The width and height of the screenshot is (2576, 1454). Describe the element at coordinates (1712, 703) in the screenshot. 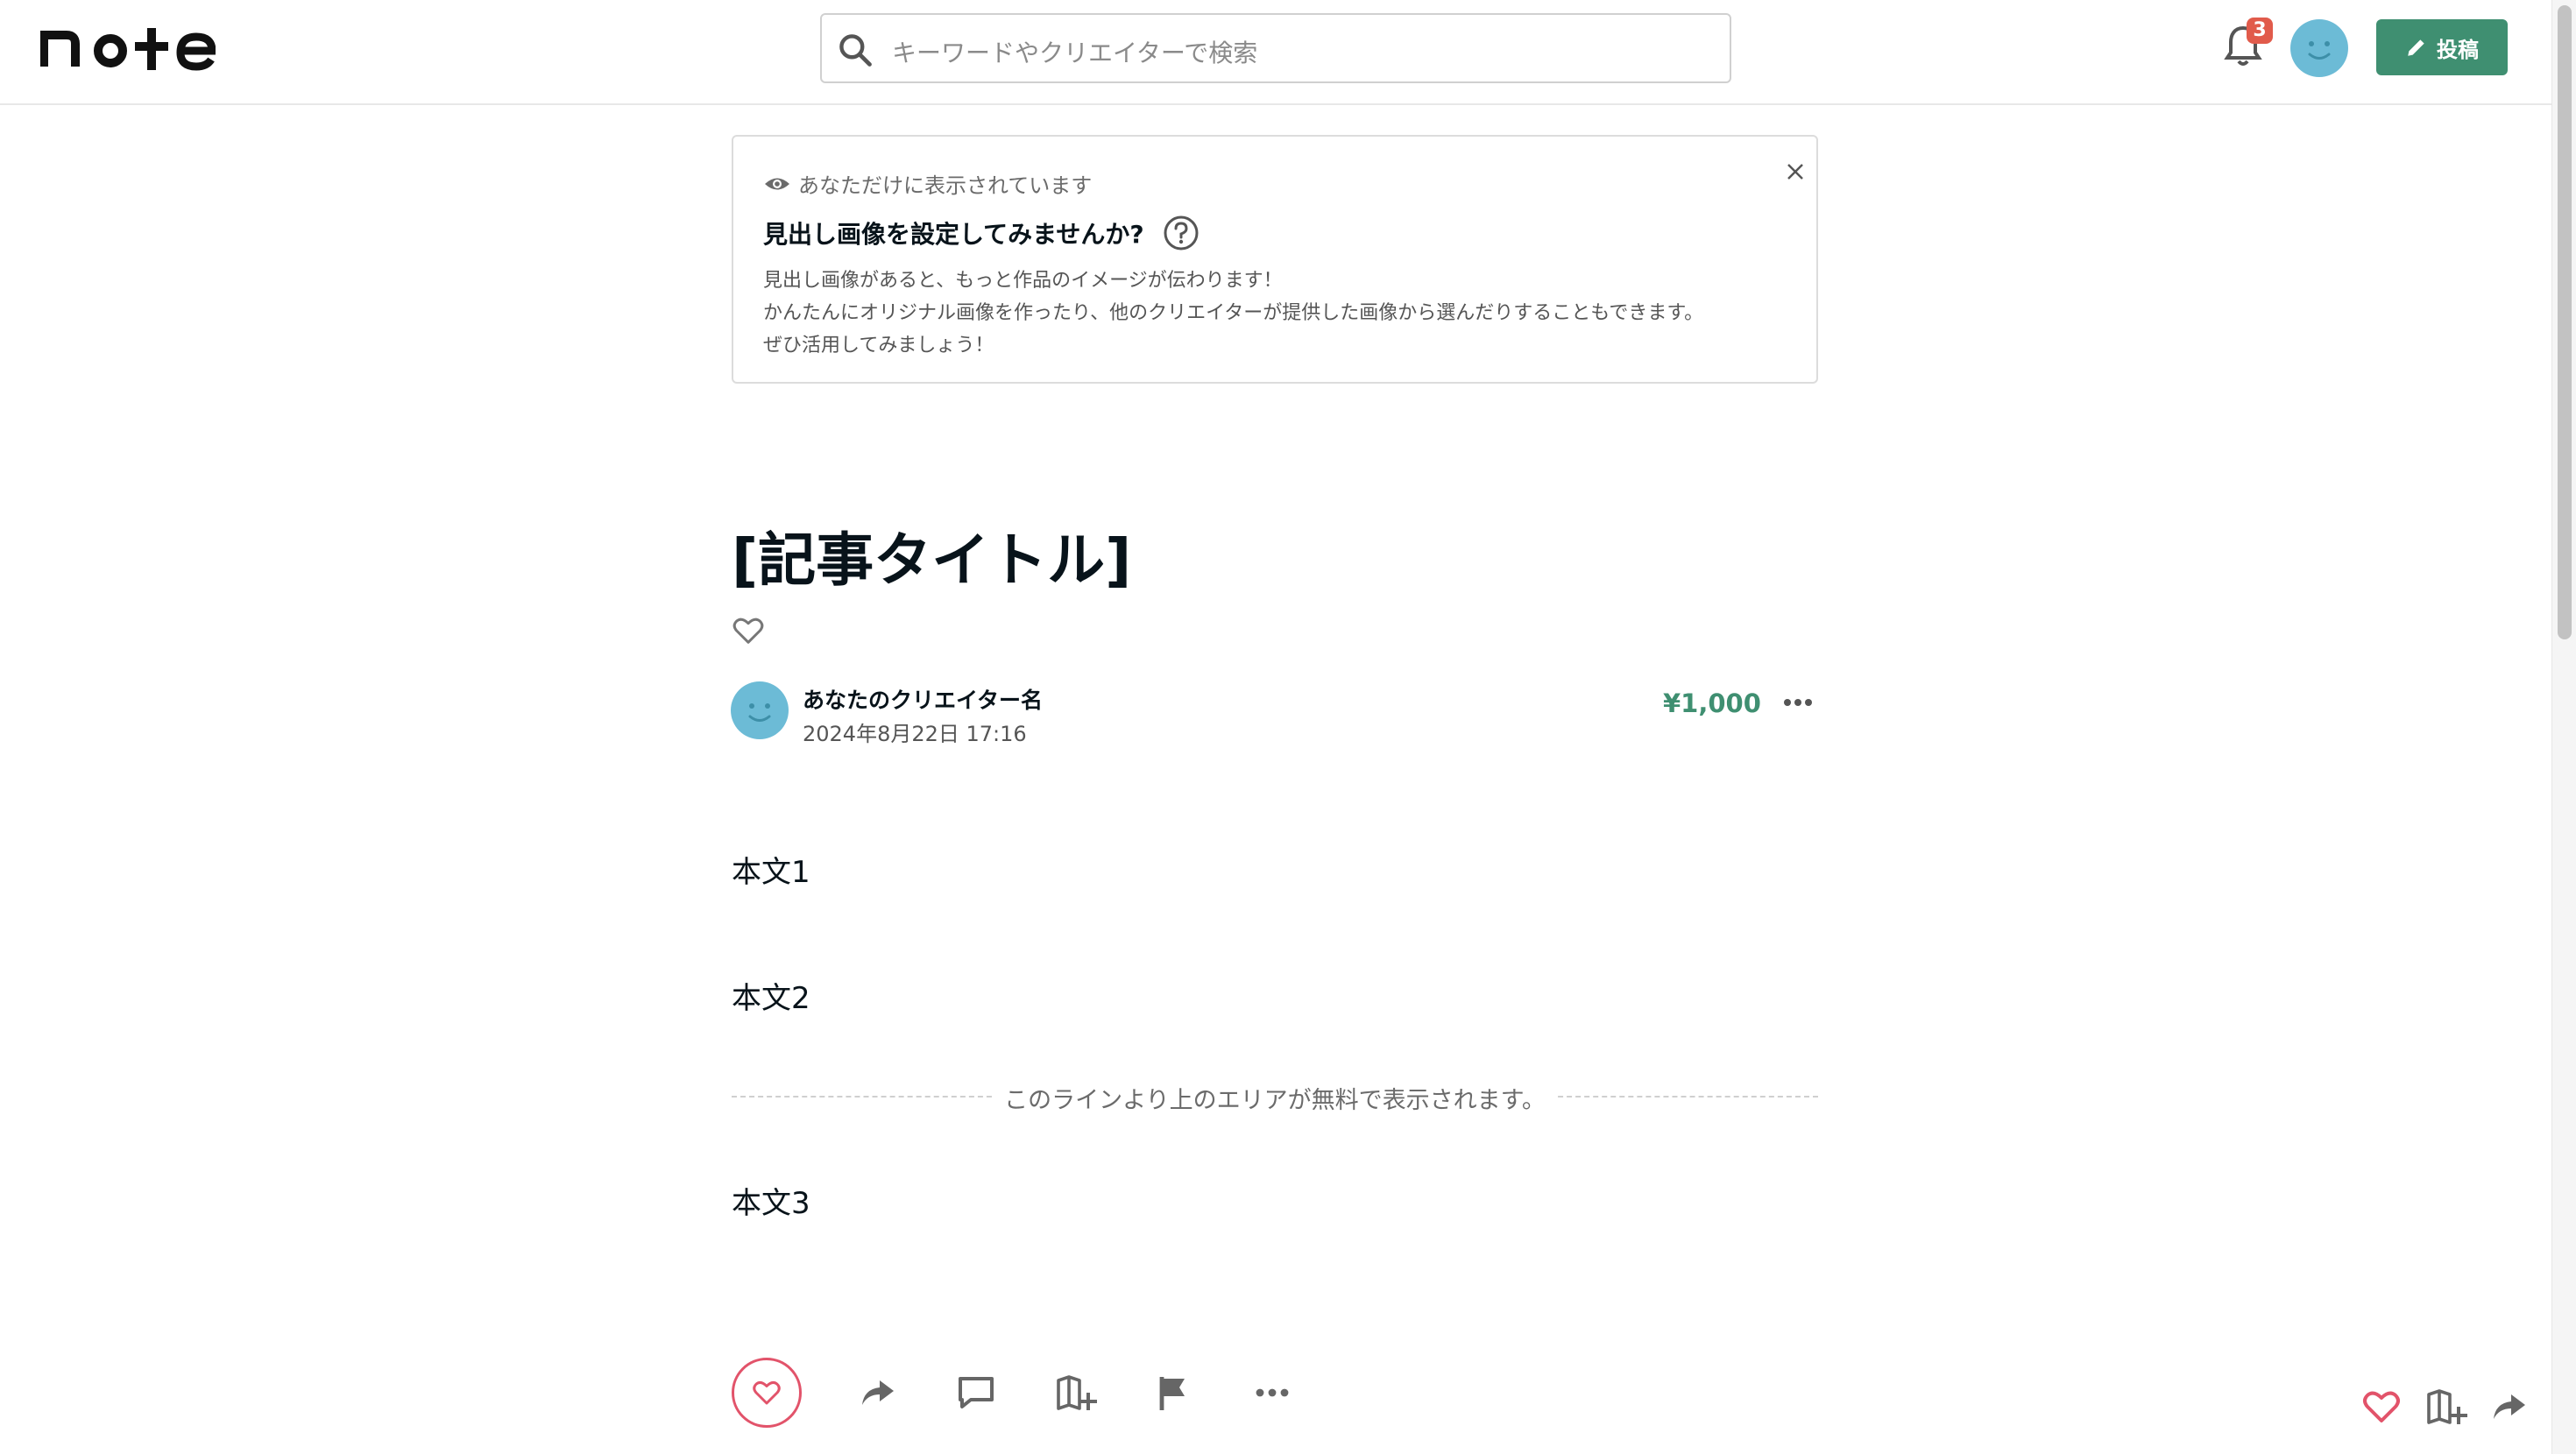

I see `article-price: ¥1,000` at that location.